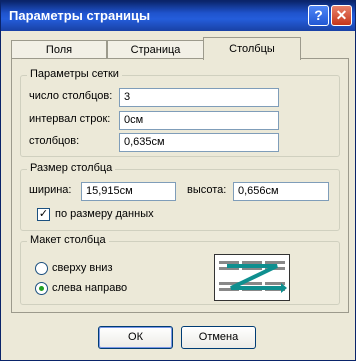 This screenshot has width=356, height=361. Describe the element at coordinates (80, 15) in the screenshot. I see `dialog-title: Параметры страницы` at that location.